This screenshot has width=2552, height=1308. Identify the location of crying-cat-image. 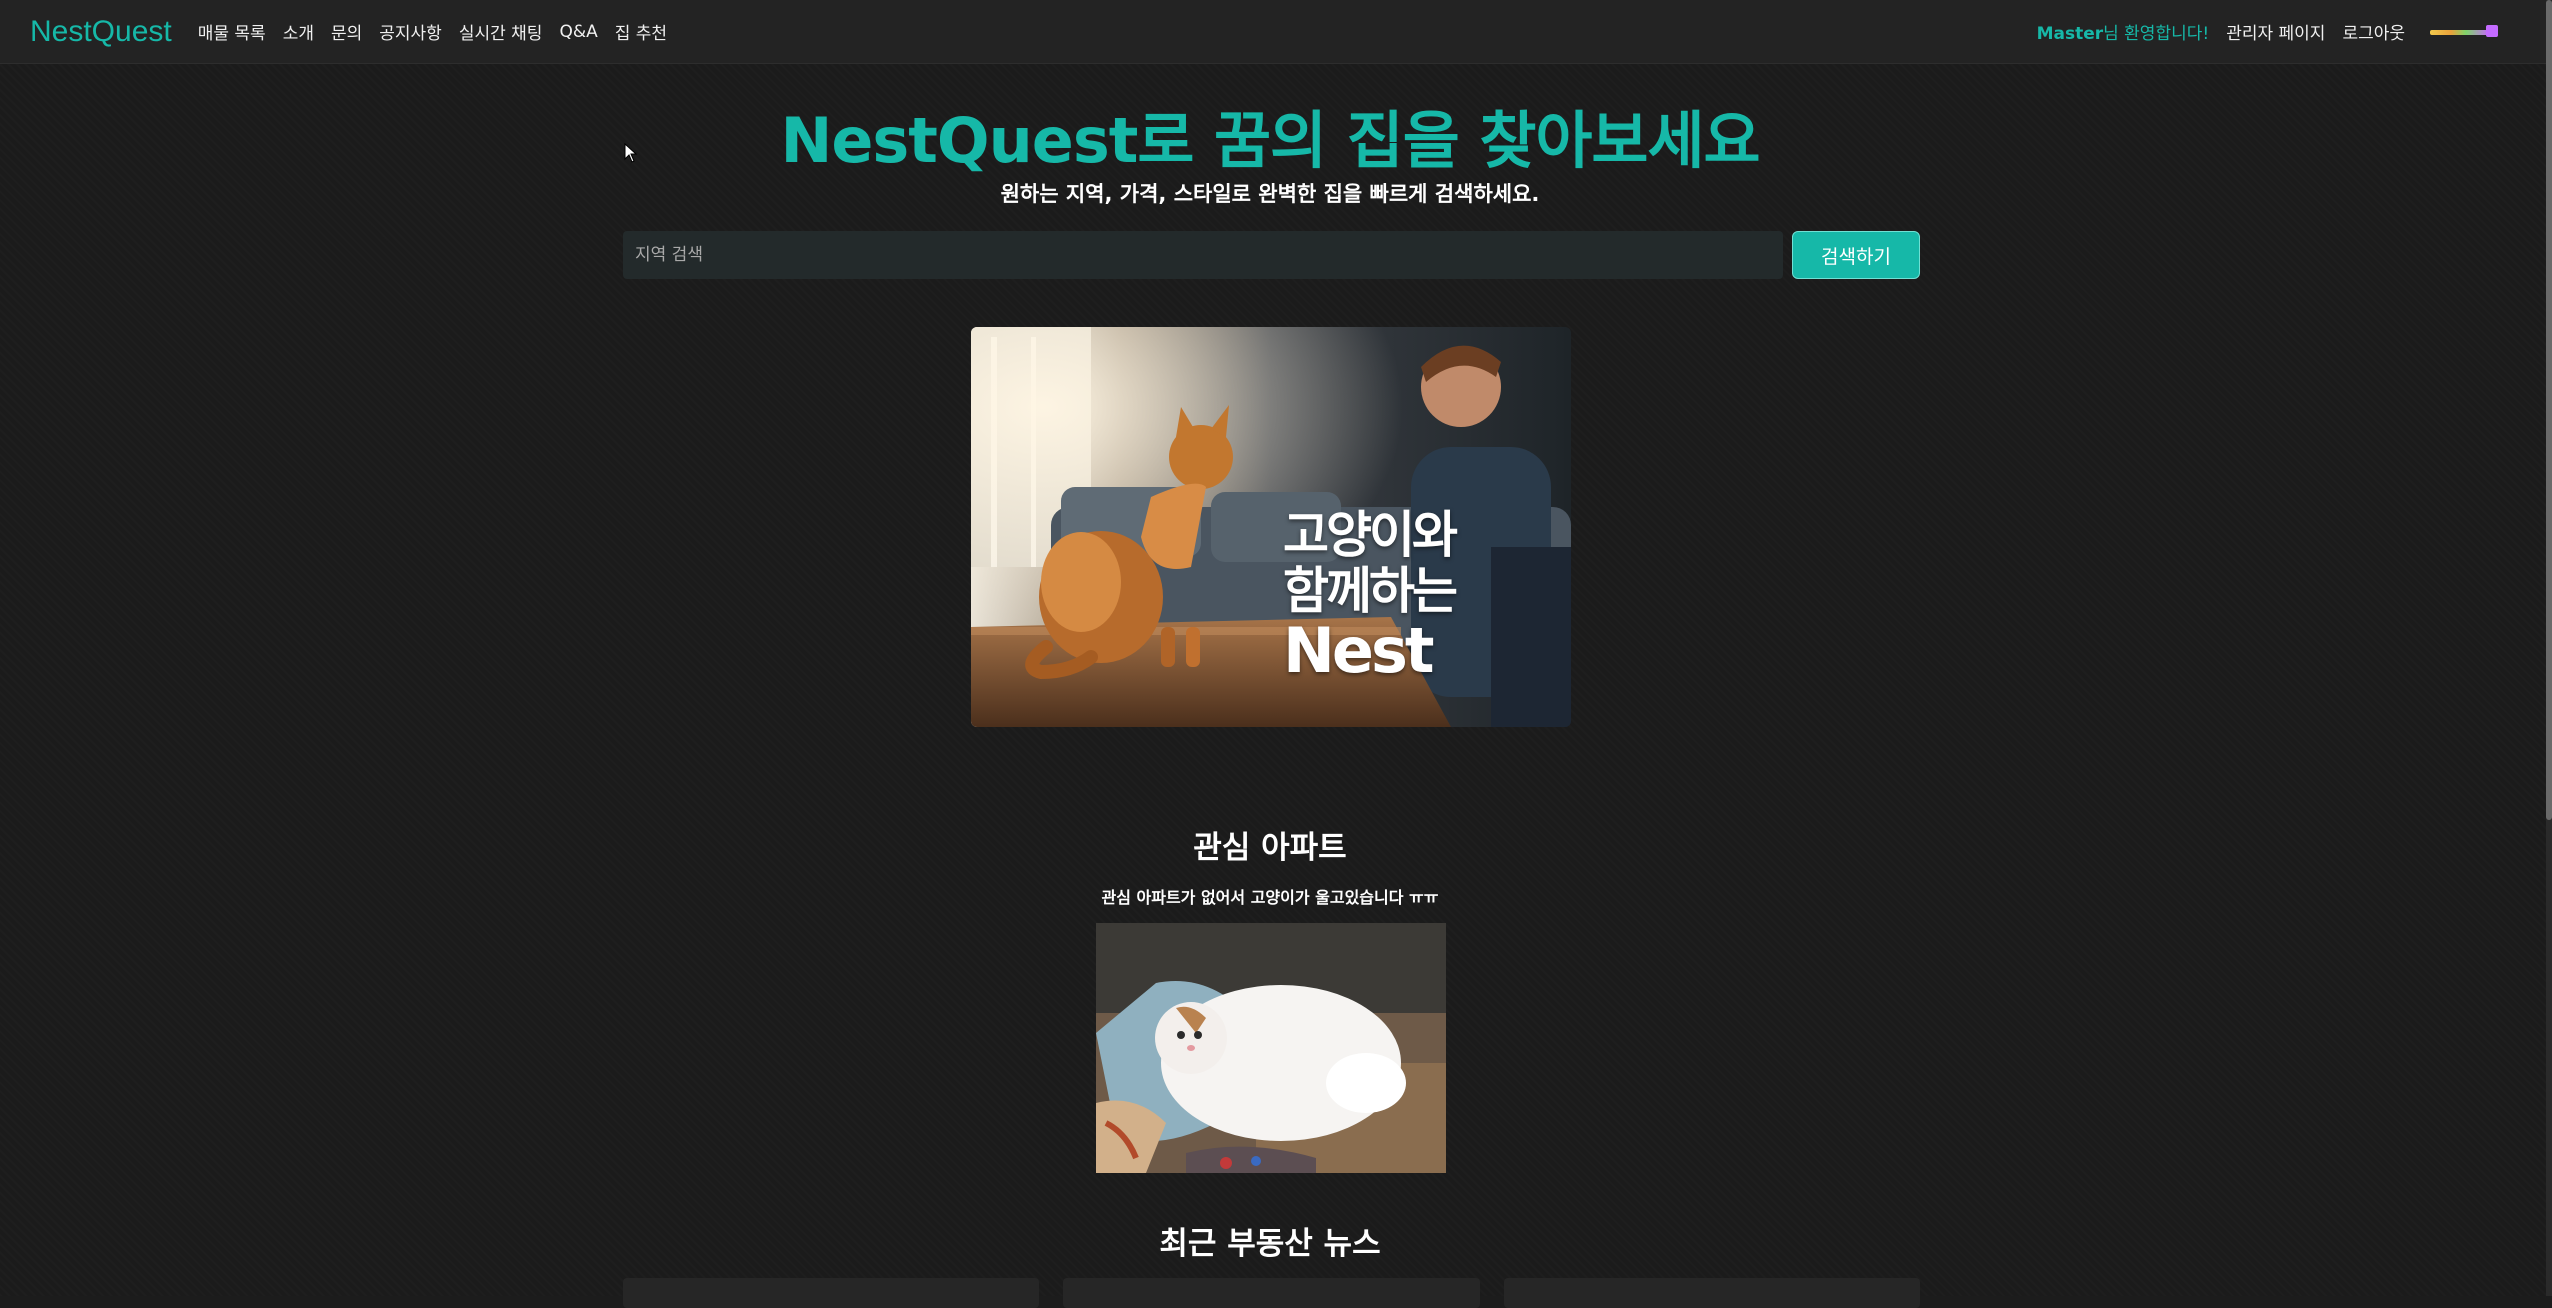
(1271, 1048).